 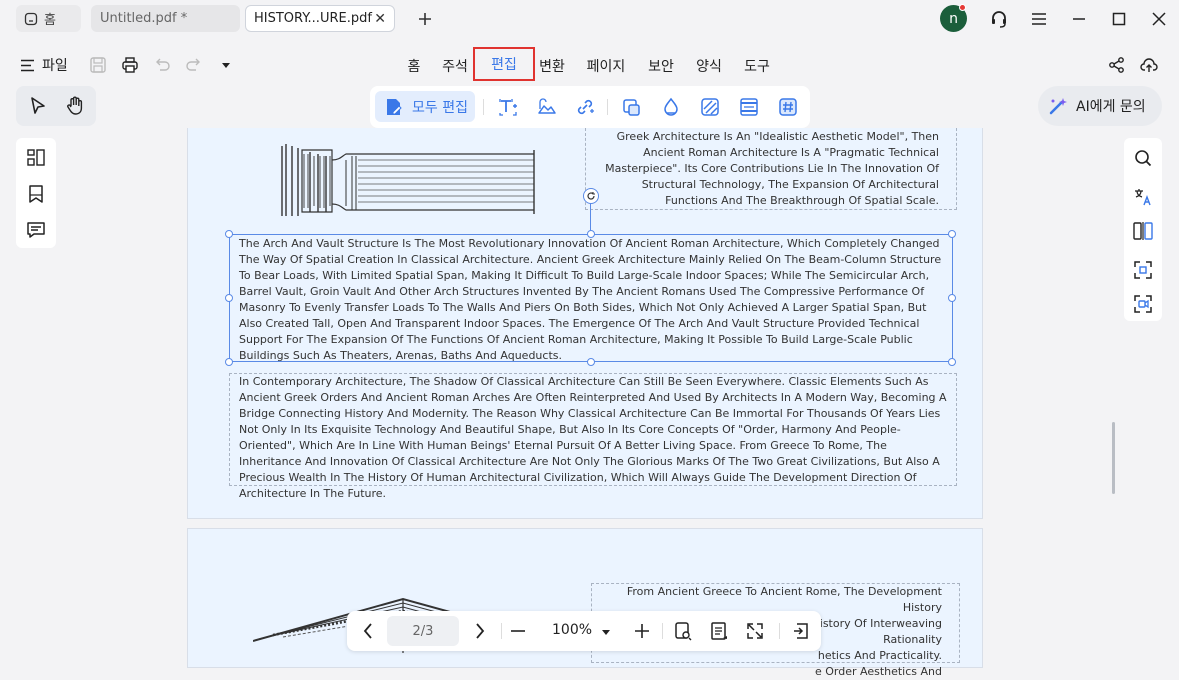 What do you see at coordinates (425, 106) in the screenshot?
I see `edit-all-button: 모두 편집` at bounding box center [425, 106].